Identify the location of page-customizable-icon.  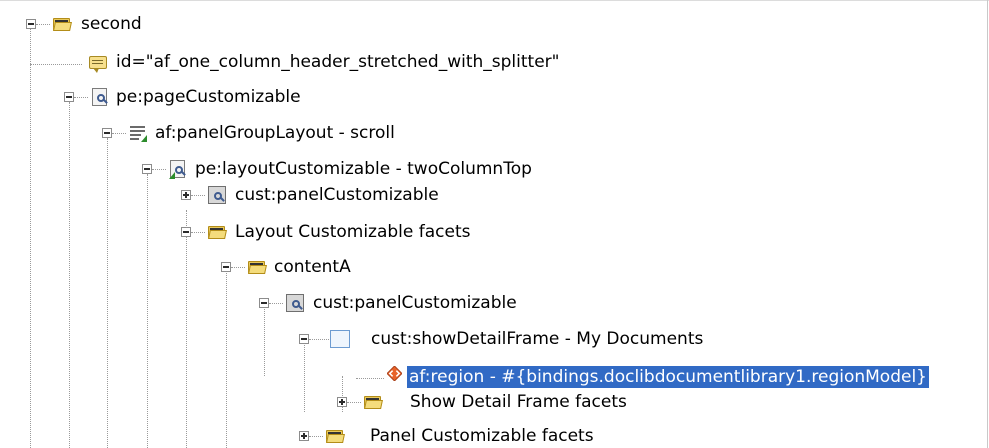
(100, 97).